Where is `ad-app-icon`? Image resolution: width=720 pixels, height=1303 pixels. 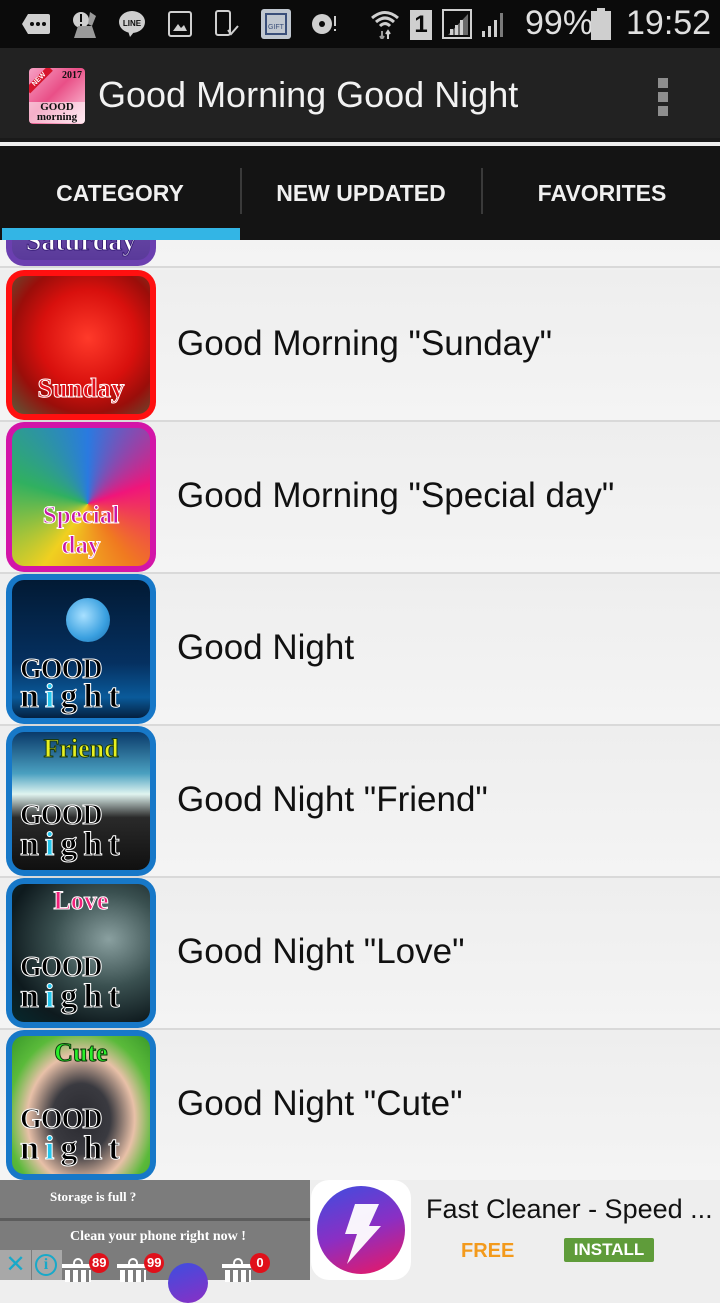 ad-app-icon is located at coordinates (361, 1230).